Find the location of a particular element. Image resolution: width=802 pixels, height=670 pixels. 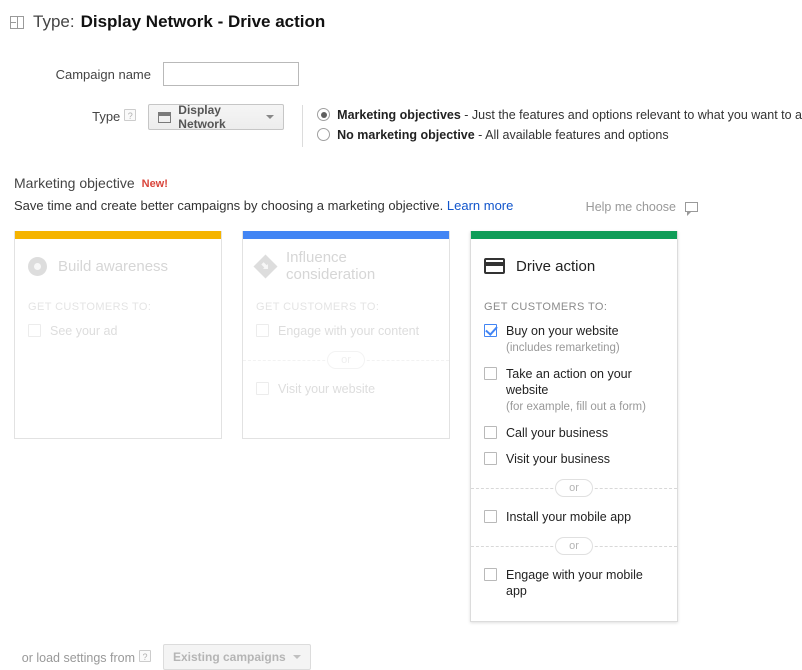

checkbox-visit-your-website is located at coordinates (262, 388).